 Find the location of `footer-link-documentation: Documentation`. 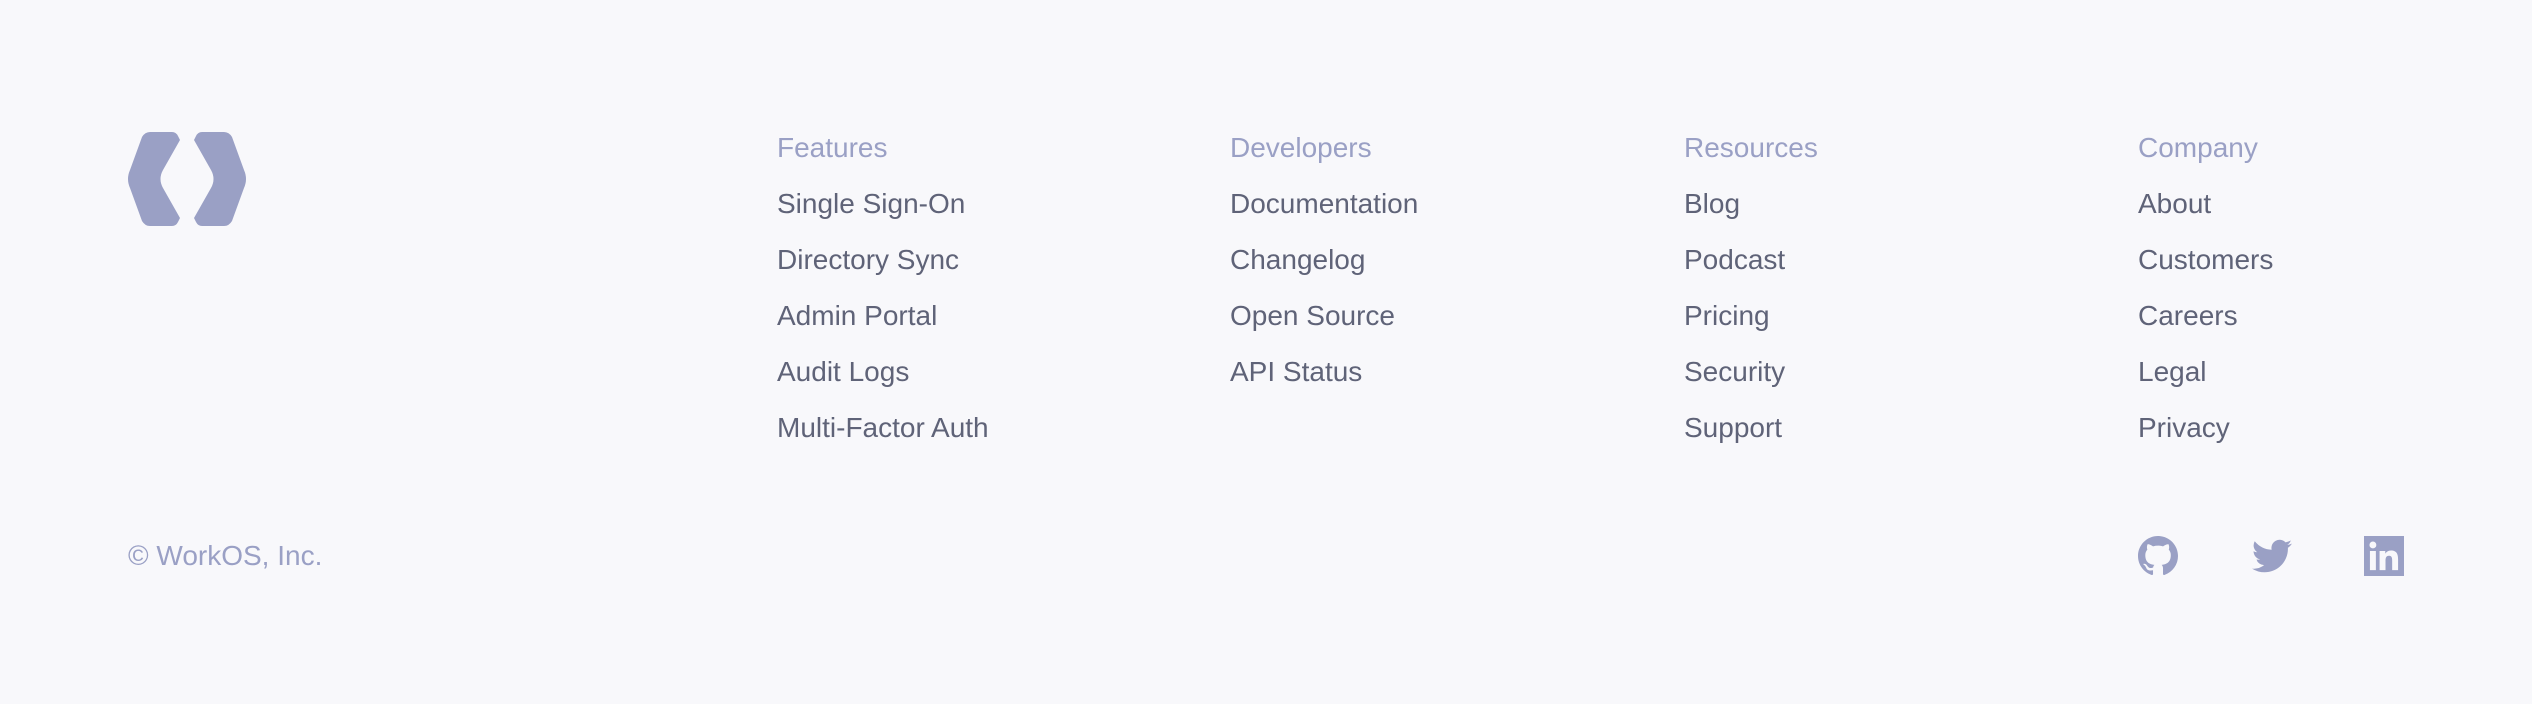

footer-link-documentation: Documentation is located at coordinates (1324, 204).